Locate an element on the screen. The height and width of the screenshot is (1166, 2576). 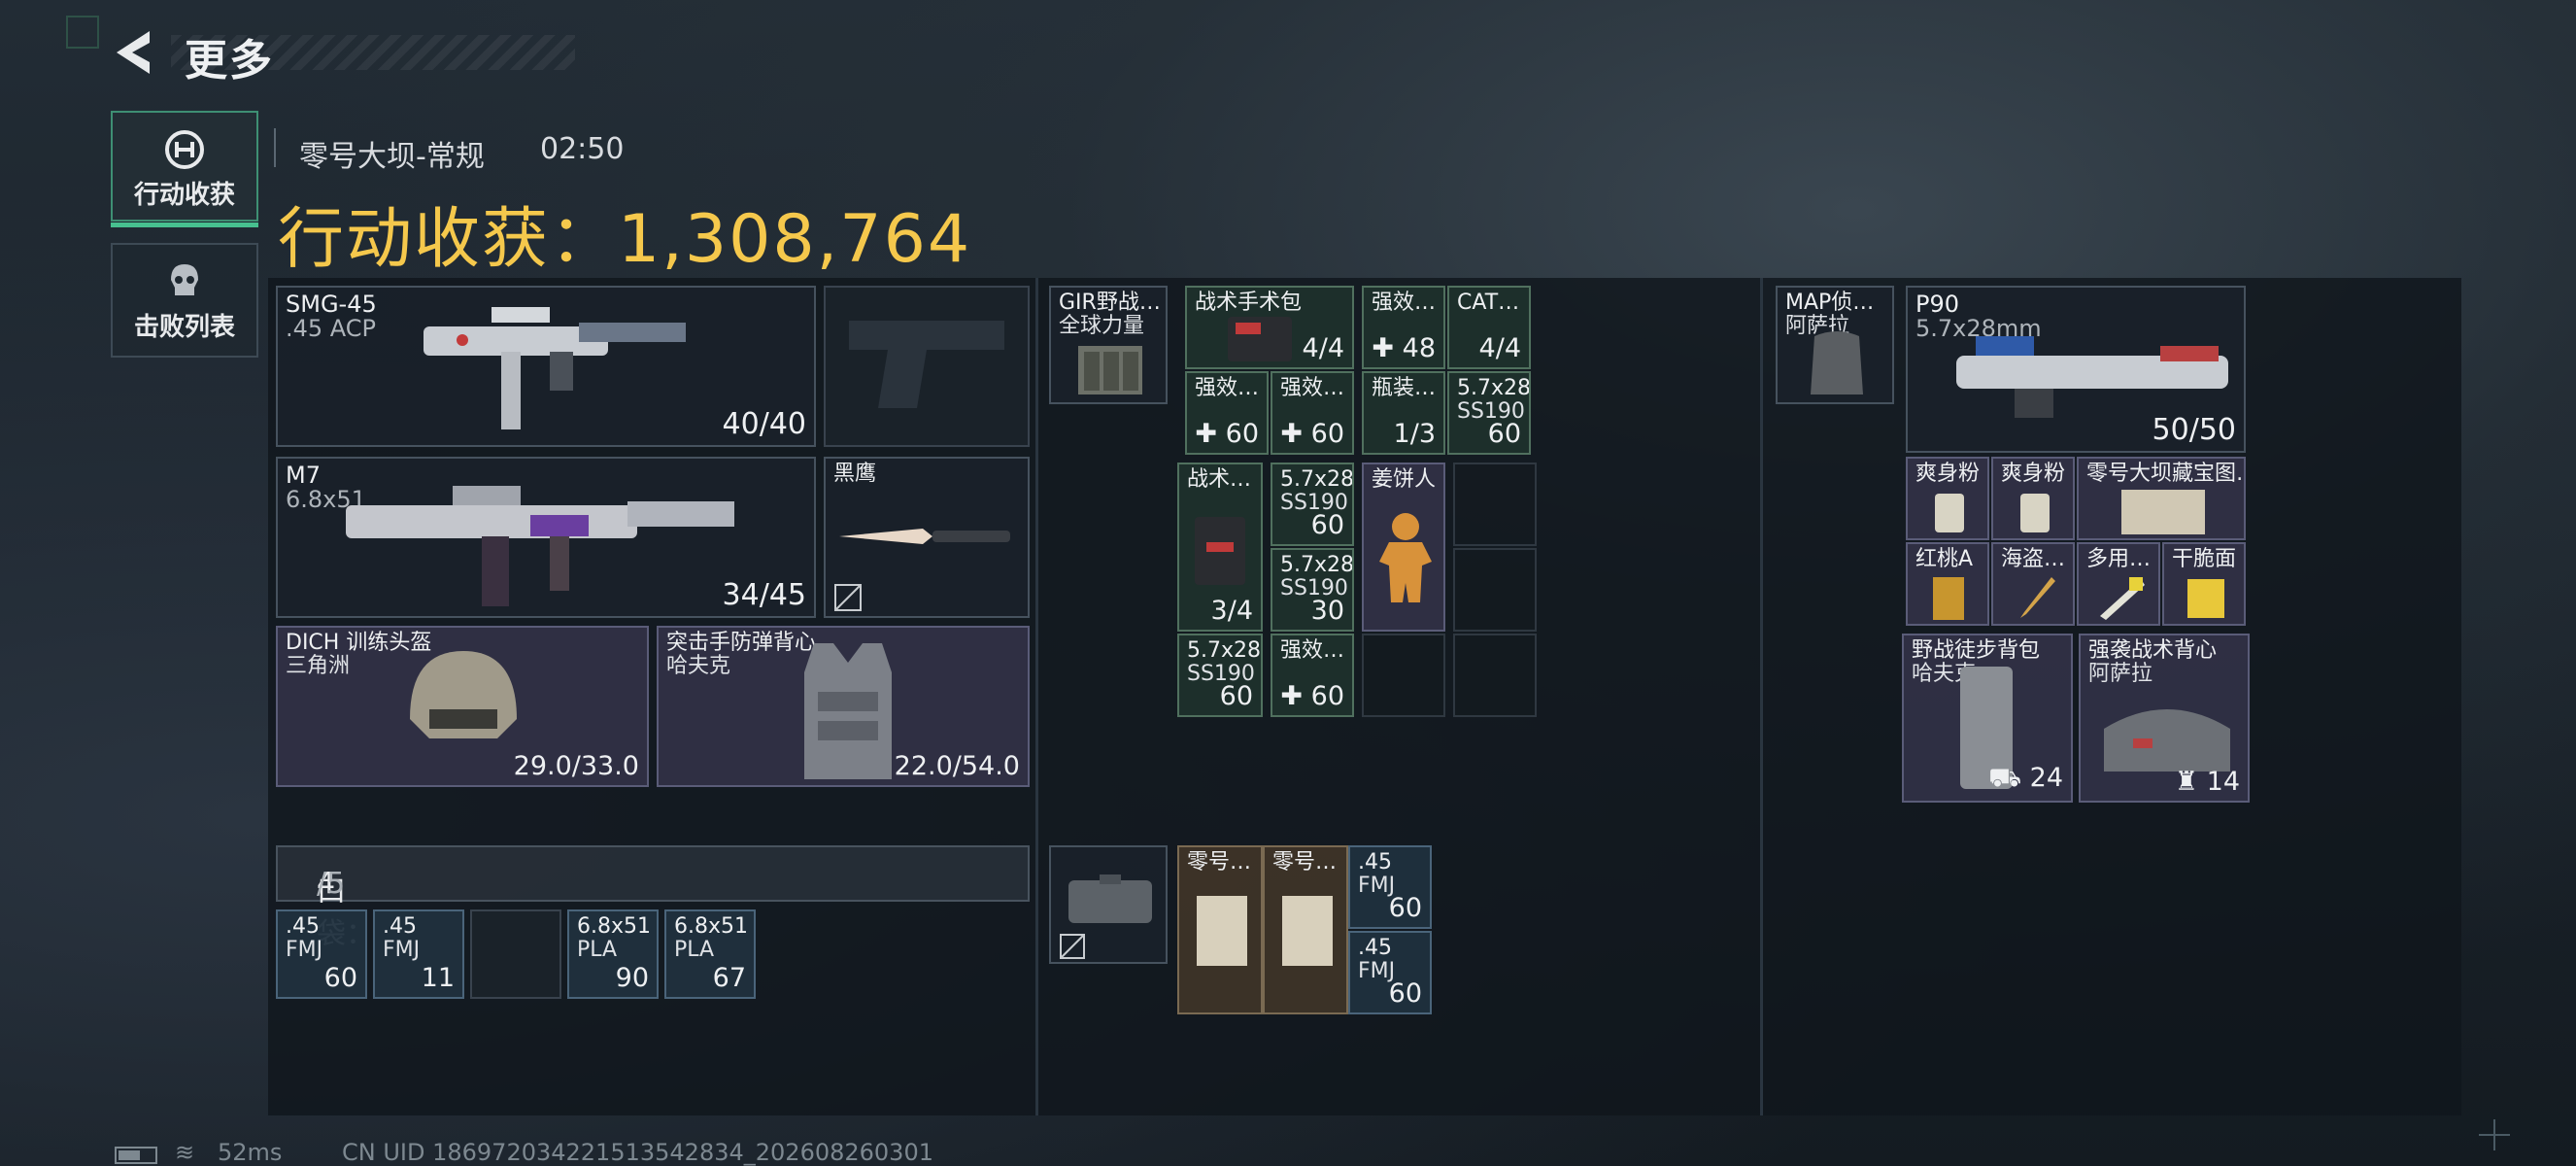
ammo-count: 34/45 is located at coordinates (764, 595).